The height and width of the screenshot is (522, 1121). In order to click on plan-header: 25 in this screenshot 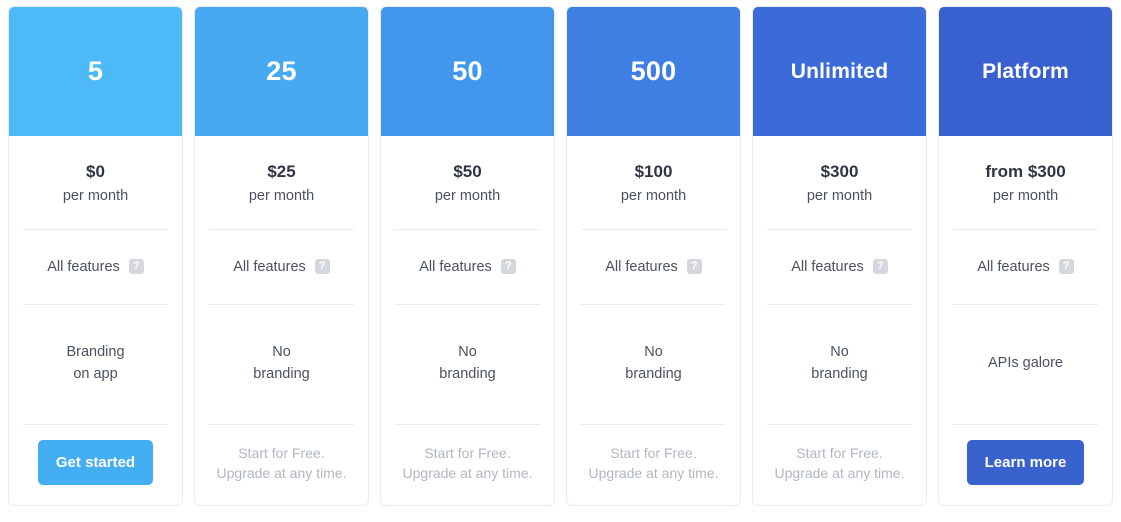, I will do `click(281, 71)`.